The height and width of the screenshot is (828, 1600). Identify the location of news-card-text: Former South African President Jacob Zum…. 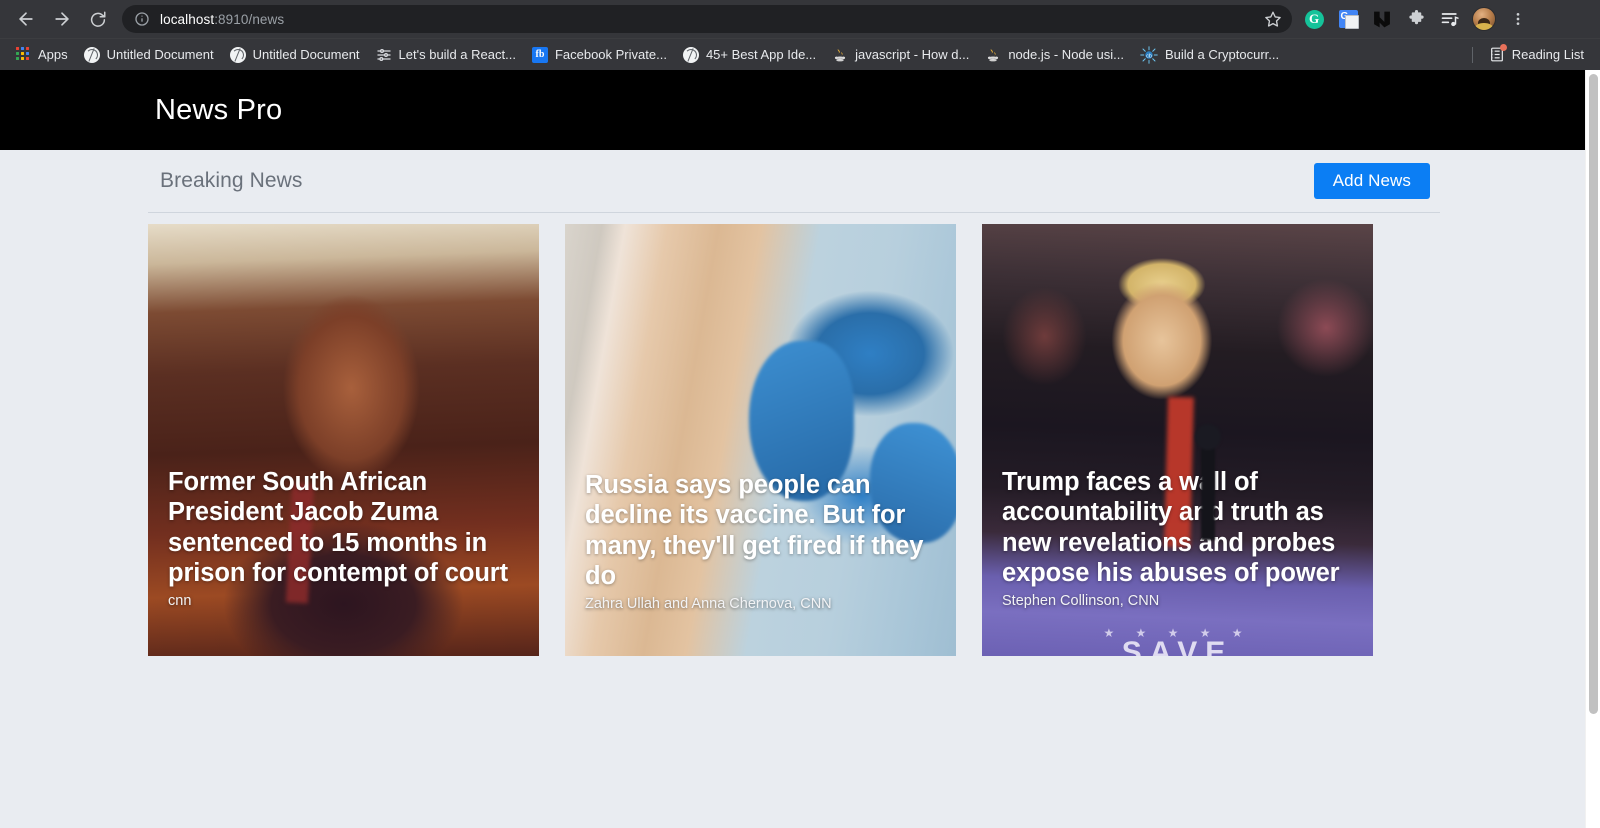
(343, 561).